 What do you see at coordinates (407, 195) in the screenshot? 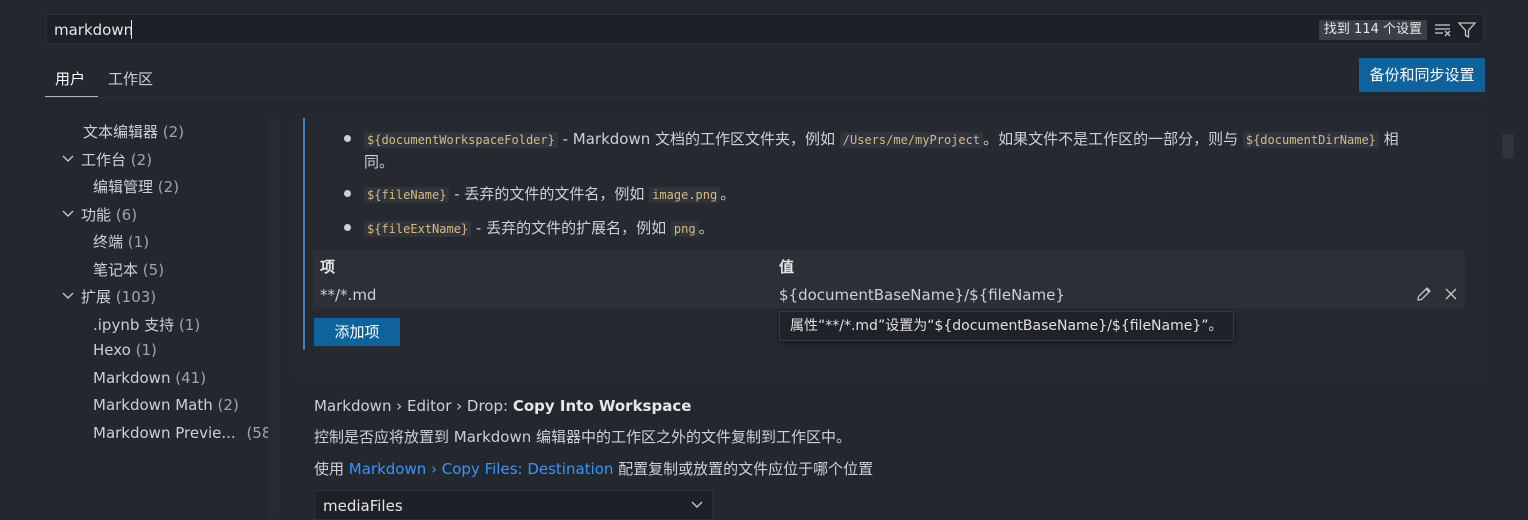
I see `code-token: ${fileName}` at bounding box center [407, 195].